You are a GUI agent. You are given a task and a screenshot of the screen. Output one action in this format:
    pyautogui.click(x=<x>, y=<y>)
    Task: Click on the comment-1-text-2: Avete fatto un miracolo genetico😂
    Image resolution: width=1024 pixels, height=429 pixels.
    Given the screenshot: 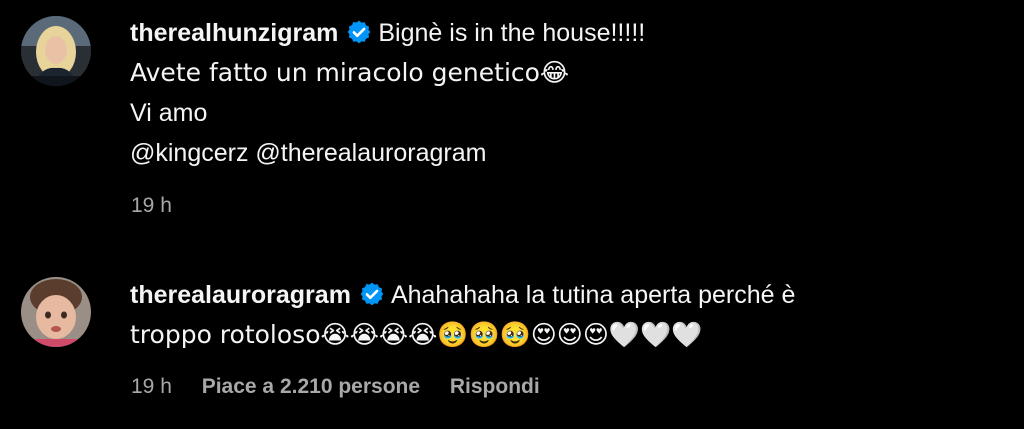 What is the action you would take?
    pyautogui.click(x=350, y=72)
    